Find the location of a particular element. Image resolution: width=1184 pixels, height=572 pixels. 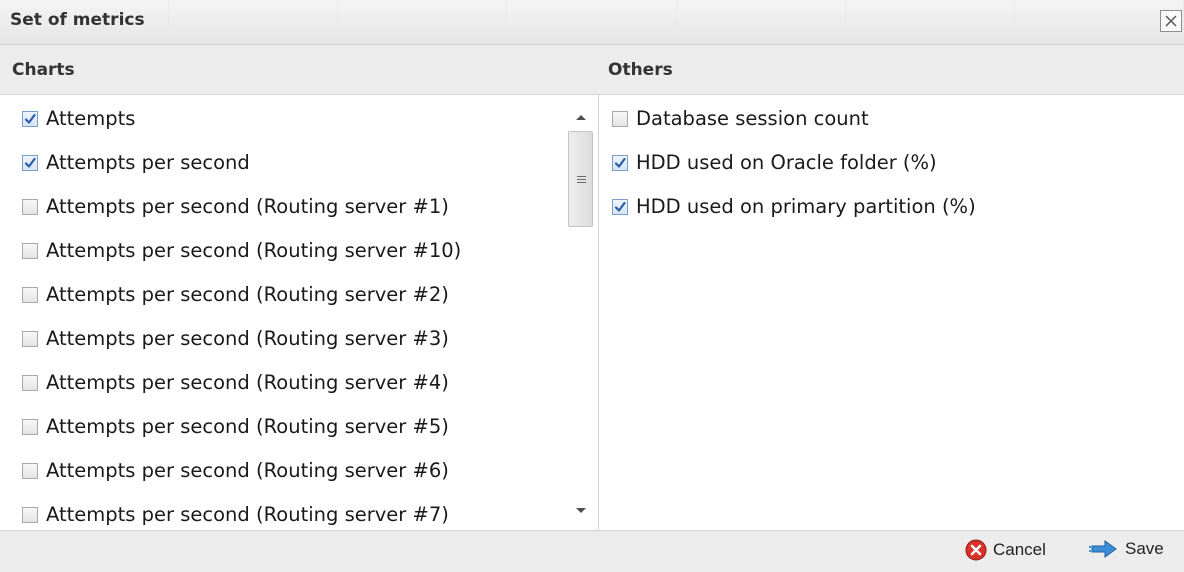

others-header: Others is located at coordinates (891, 70).